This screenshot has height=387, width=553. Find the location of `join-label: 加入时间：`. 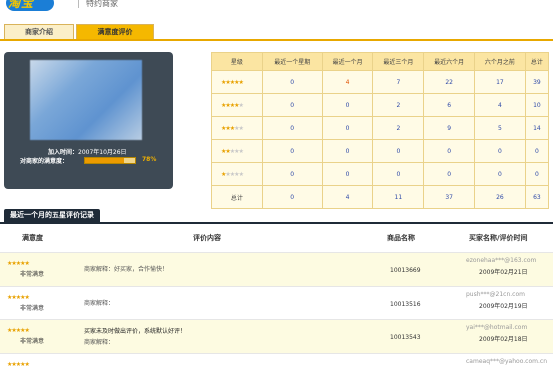

join-label: 加入时间： is located at coordinates (63, 152).